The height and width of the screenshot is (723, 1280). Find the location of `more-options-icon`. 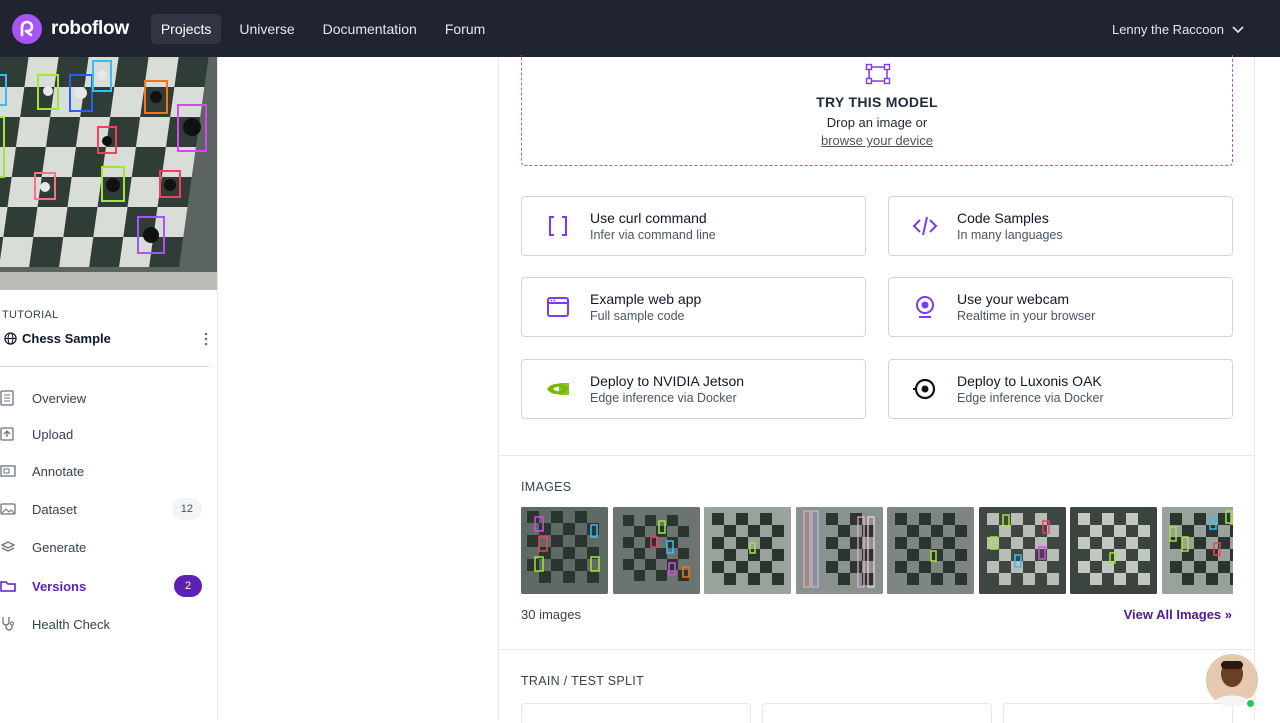

more-options-icon is located at coordinates (206, 339).